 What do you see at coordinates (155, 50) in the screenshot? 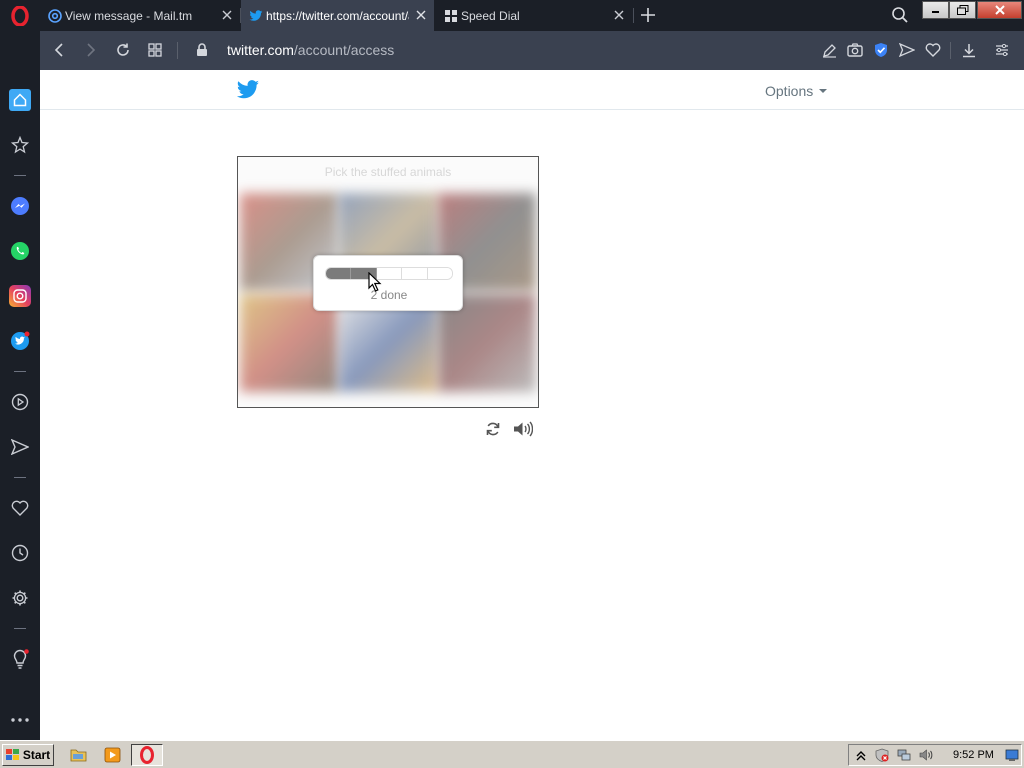
I see `tab-overview-grid-icon` at bounding box center [155, 50].